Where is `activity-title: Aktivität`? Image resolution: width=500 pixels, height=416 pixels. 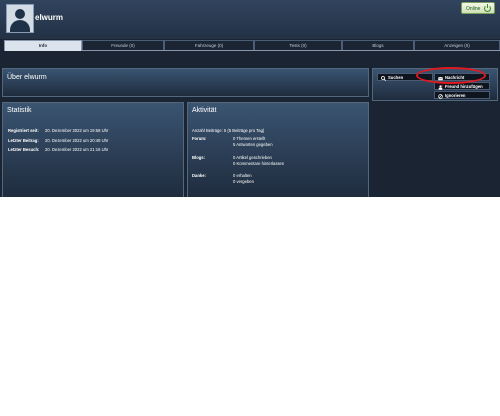 activity-title: Aktivität is located at coordinates (204, 110).